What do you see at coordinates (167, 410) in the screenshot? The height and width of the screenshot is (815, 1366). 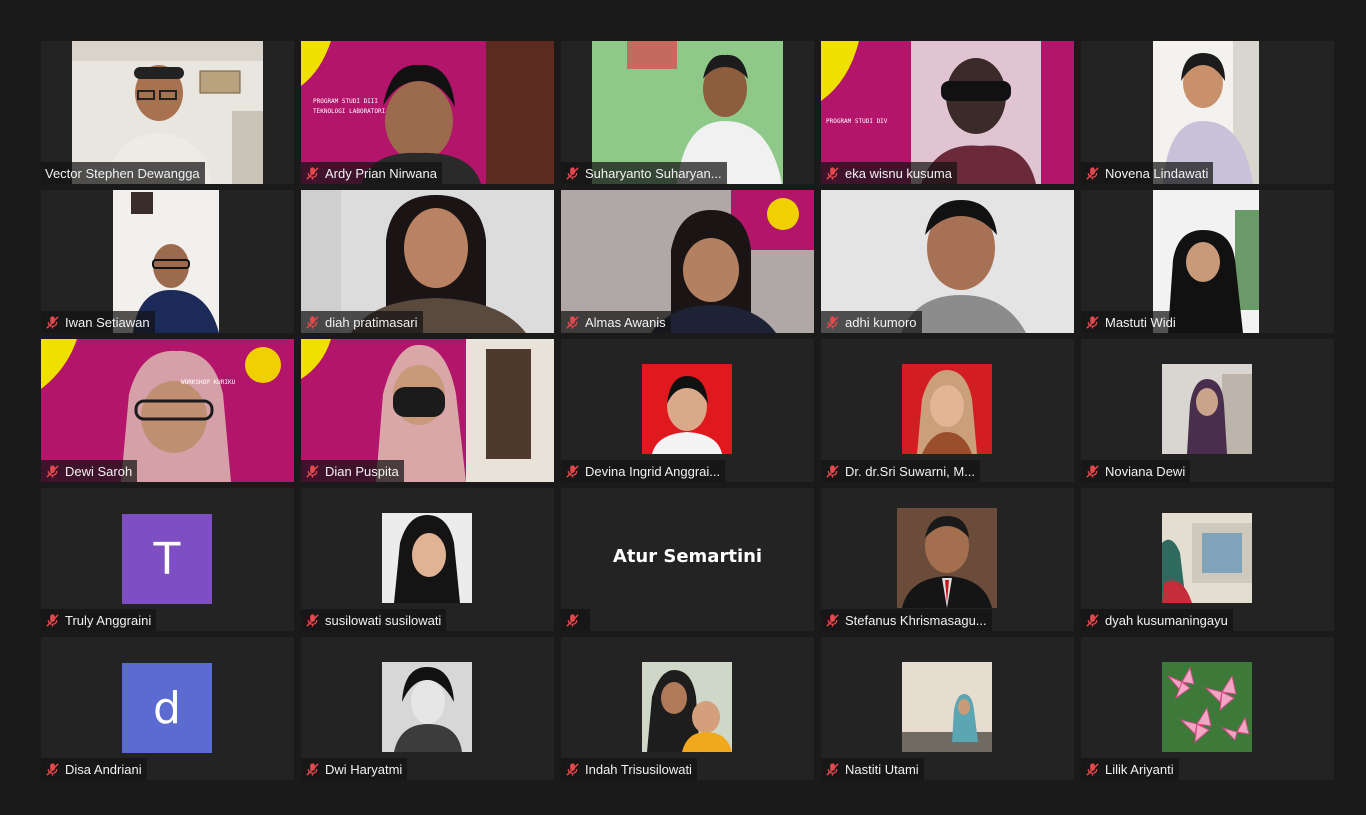 I see `participant-tile: WORKSHOP KURIKU Dewi Saroh` at bounding box center [167, 410].